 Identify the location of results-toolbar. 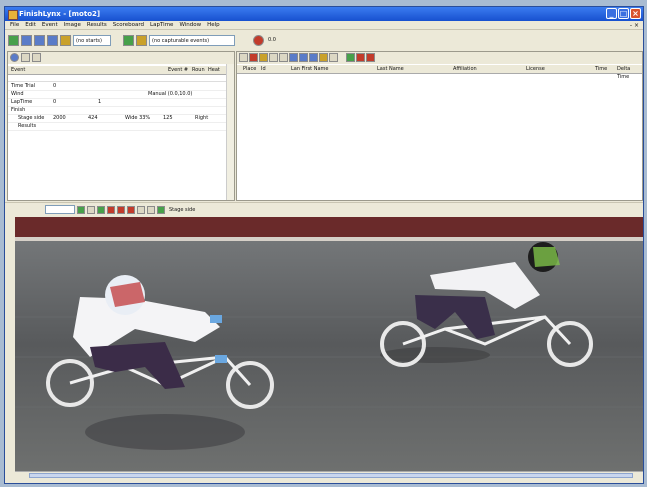
(439, 58).